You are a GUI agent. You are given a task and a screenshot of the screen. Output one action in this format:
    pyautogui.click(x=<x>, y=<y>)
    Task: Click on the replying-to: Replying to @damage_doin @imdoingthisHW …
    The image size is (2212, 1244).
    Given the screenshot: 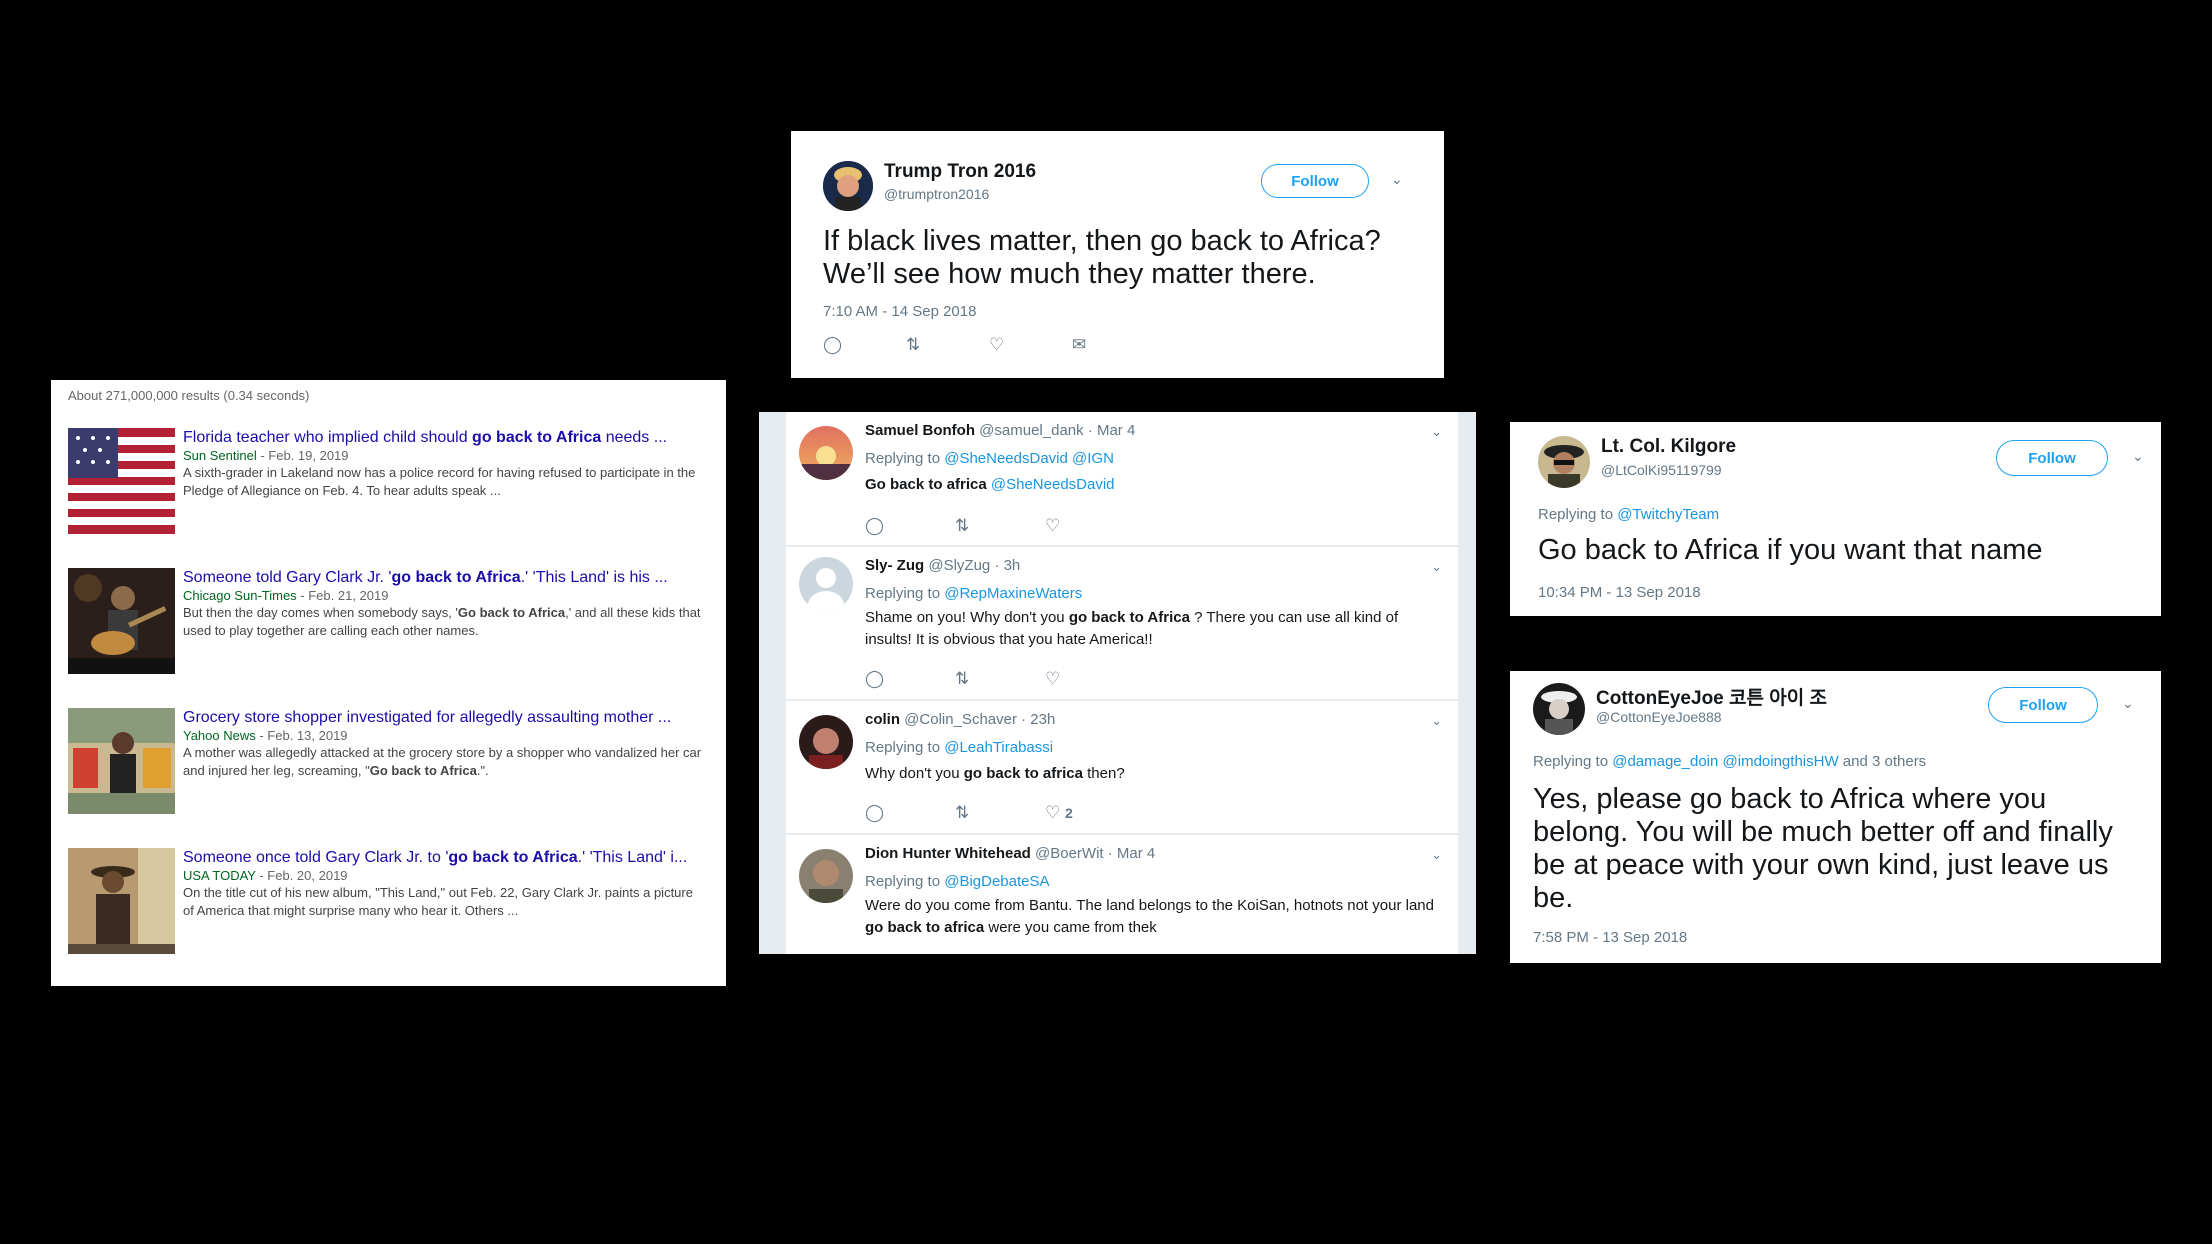 What is the action you would take?
    pyautogui.click(x=1730, y=761)
    